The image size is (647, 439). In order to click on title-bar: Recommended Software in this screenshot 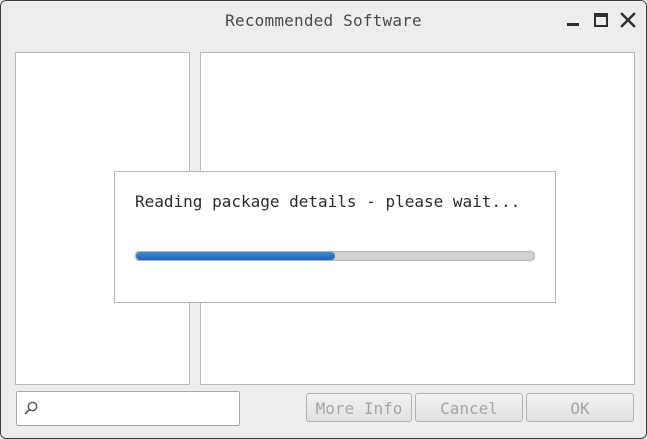, I will do `click(323, 21)`.